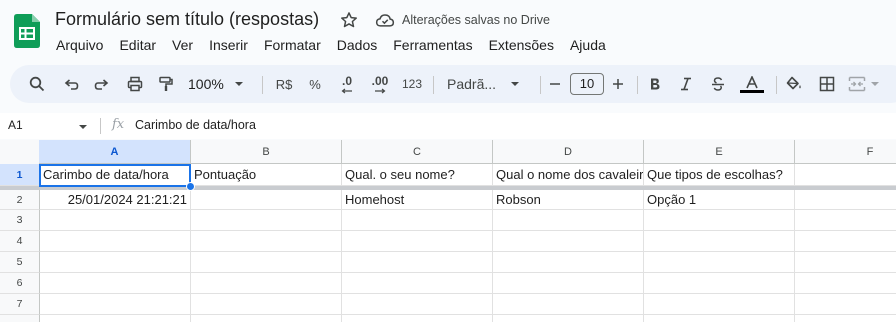  What do you see at coordinates (655, 84) in the screenshot?
I see `bold-button` at bounding box center [655, 84].